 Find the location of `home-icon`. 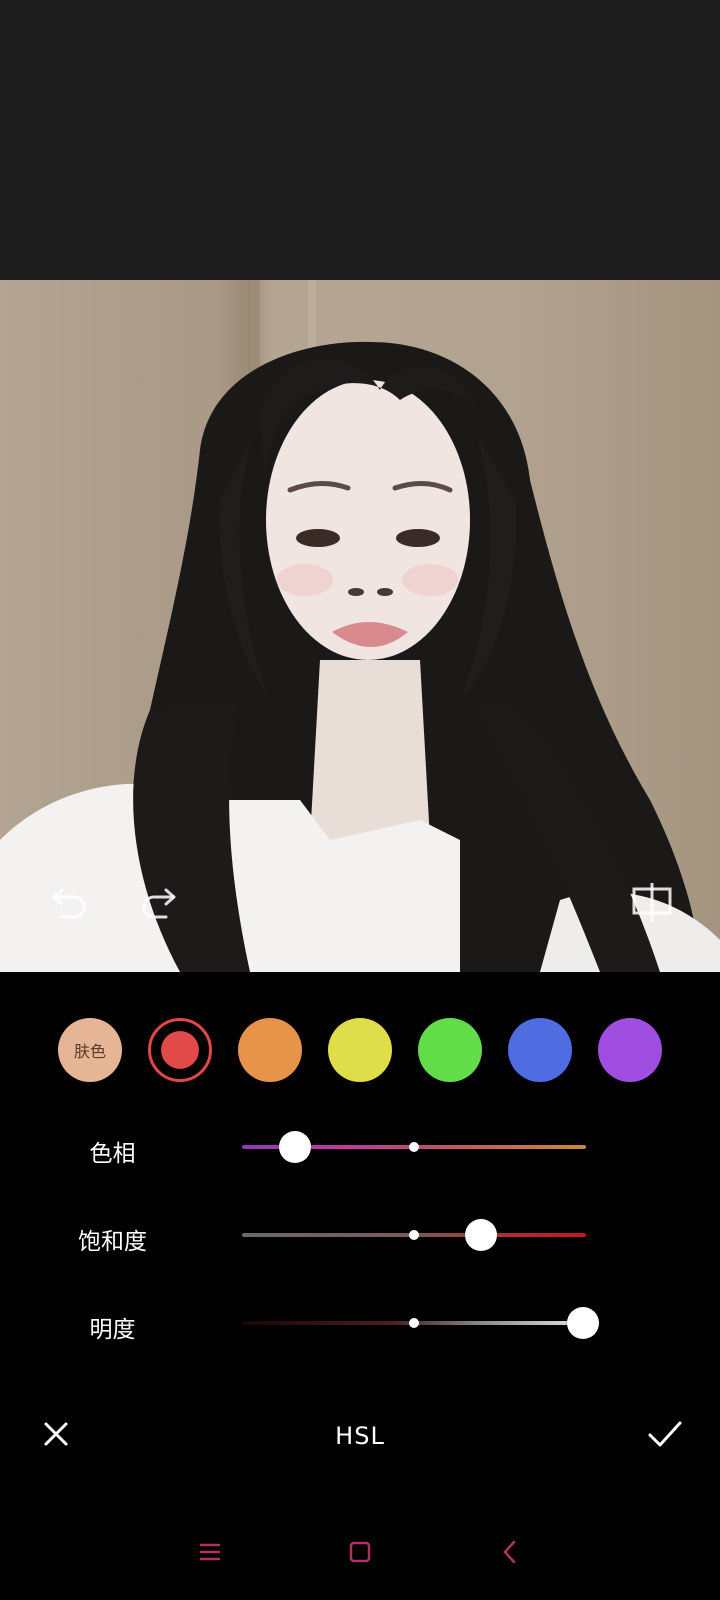

home-icon is located at coordinates (360, 1552).